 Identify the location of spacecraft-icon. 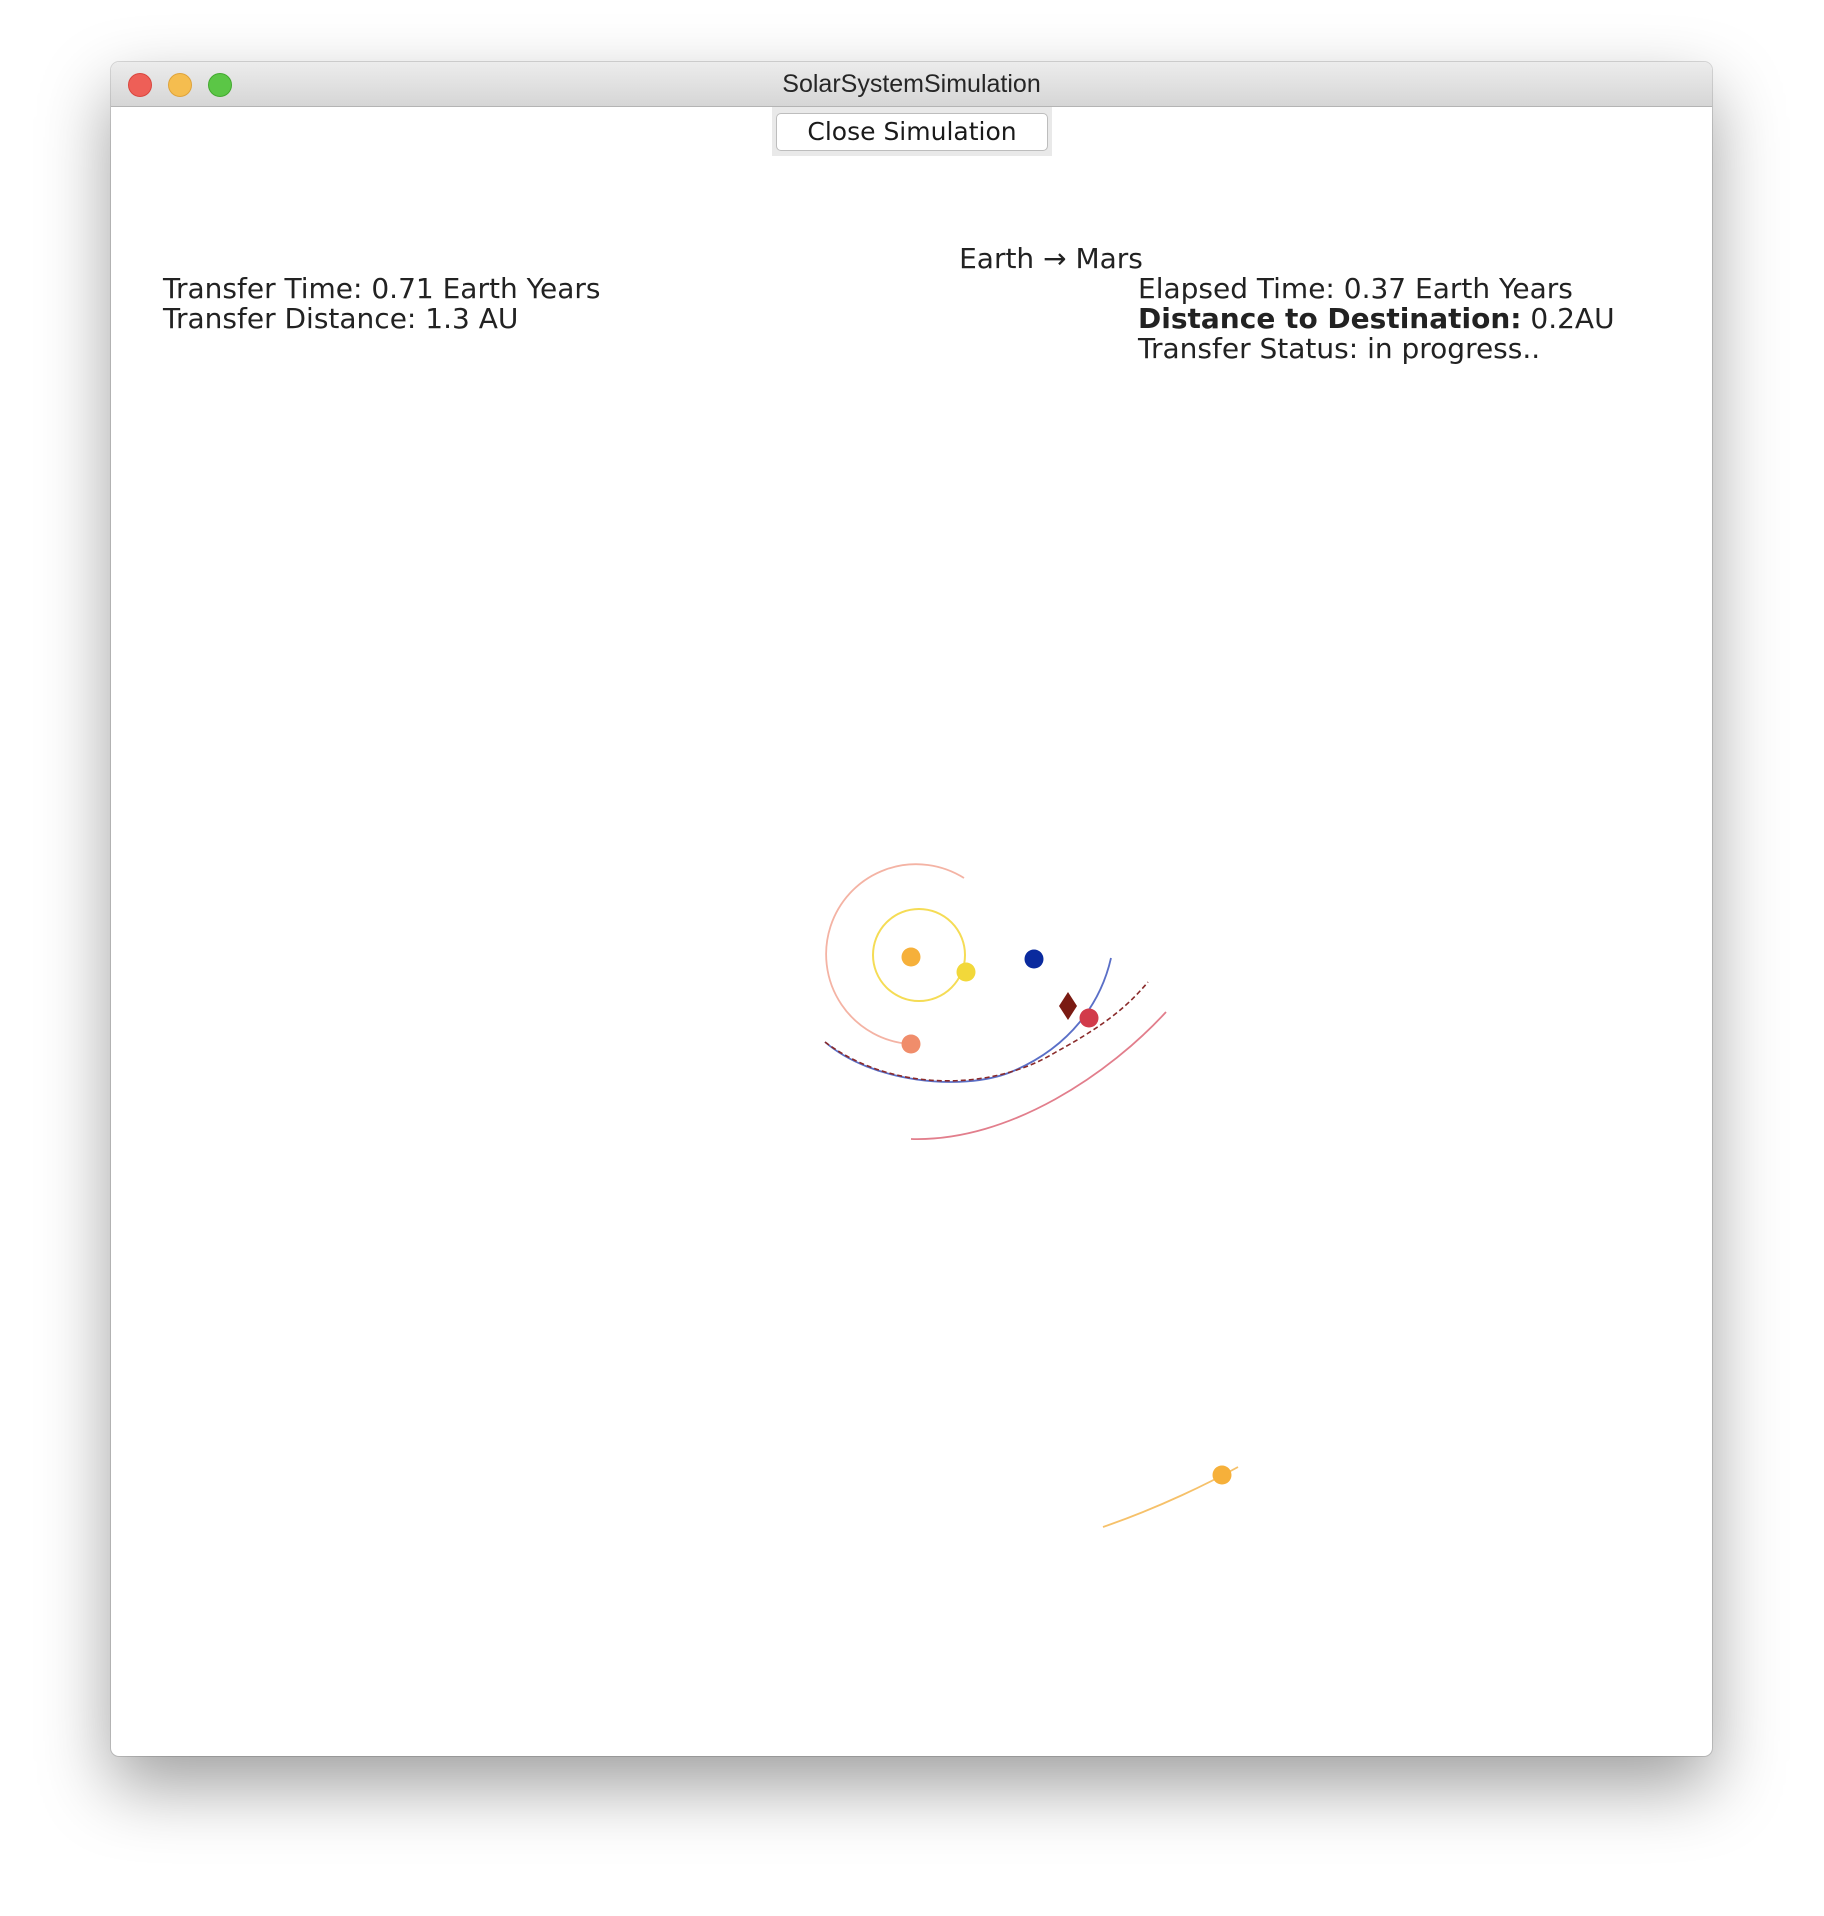
(1068, 1006).